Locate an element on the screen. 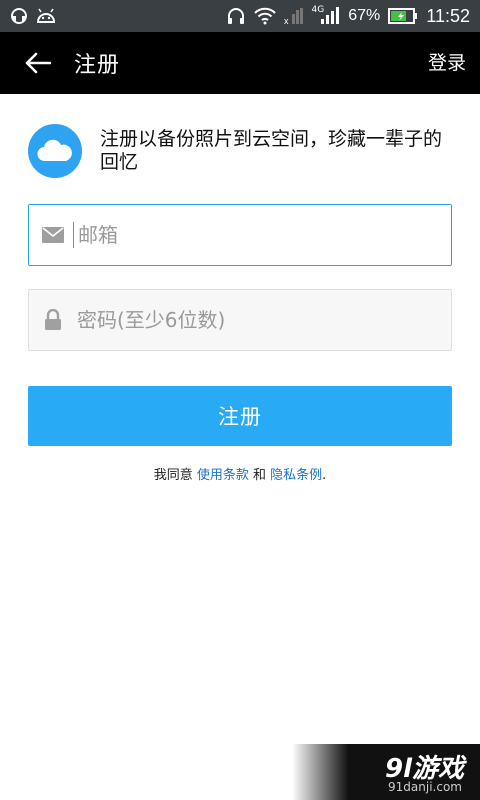 Image resolution: width=480 pixels, height=800 pixels. app-bar: 注册 登录 is located at coordinates (240, 63).